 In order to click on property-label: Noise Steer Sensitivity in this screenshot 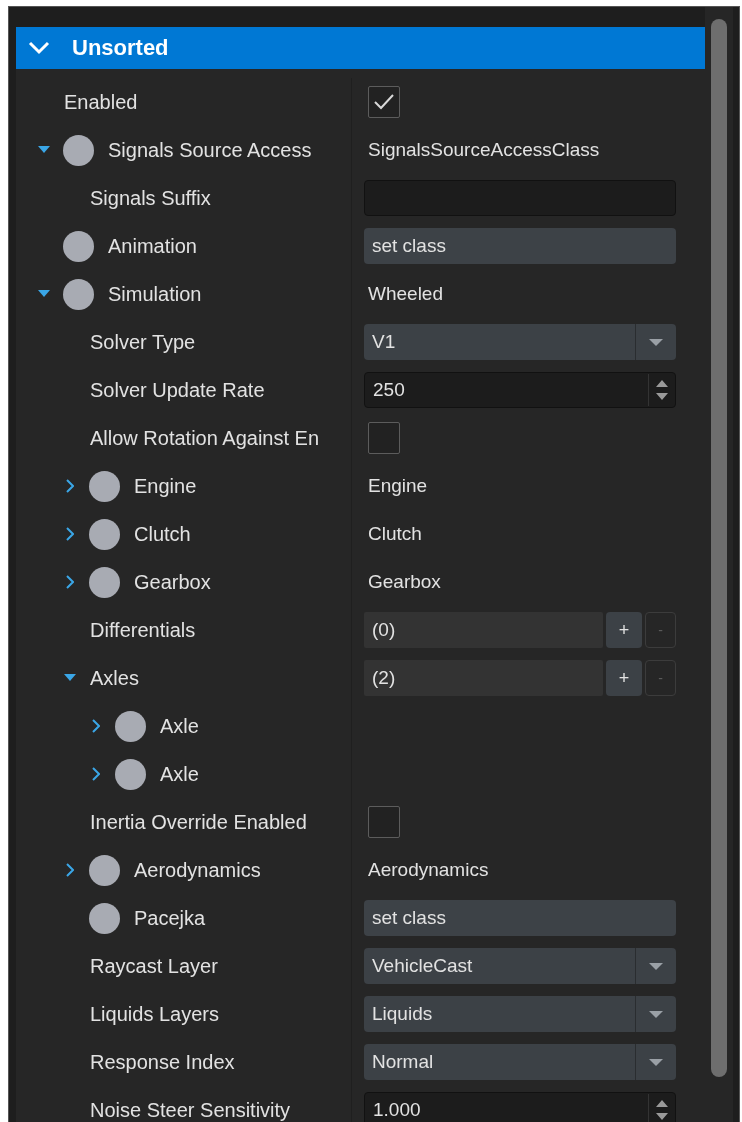, I will do `click(190, 1110)`.